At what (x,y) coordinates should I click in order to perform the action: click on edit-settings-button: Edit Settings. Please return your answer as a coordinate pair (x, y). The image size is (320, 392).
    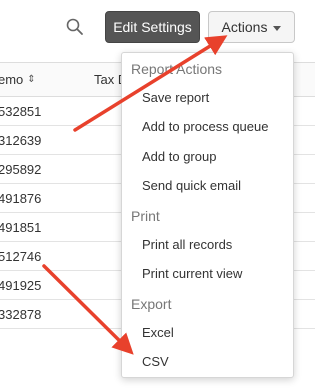
    Looking at the image, I should click on (152, 27).